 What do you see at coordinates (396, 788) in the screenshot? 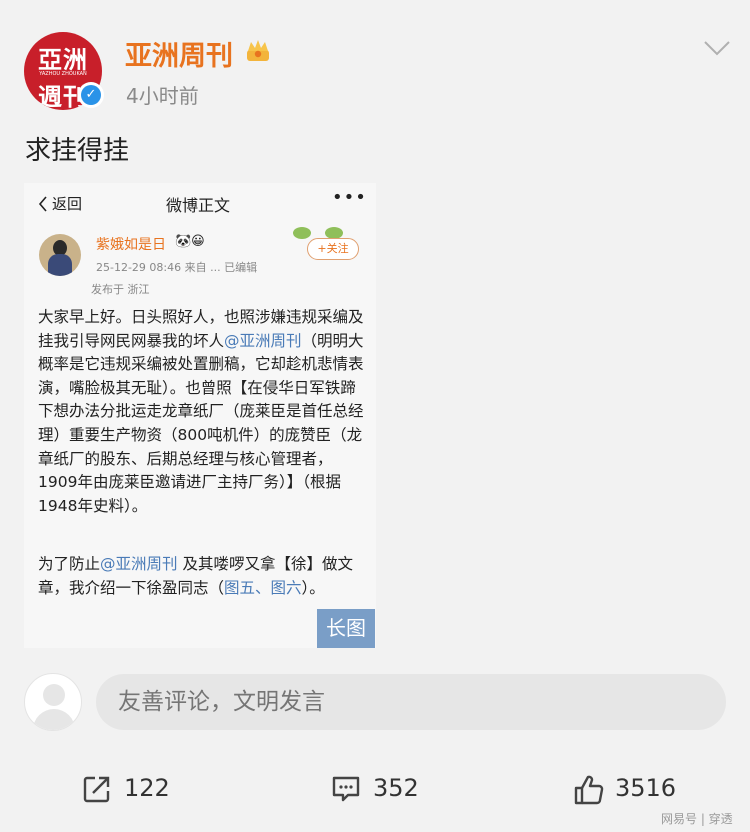
I see `comment-count: 352` at bounding box center [396, 788].